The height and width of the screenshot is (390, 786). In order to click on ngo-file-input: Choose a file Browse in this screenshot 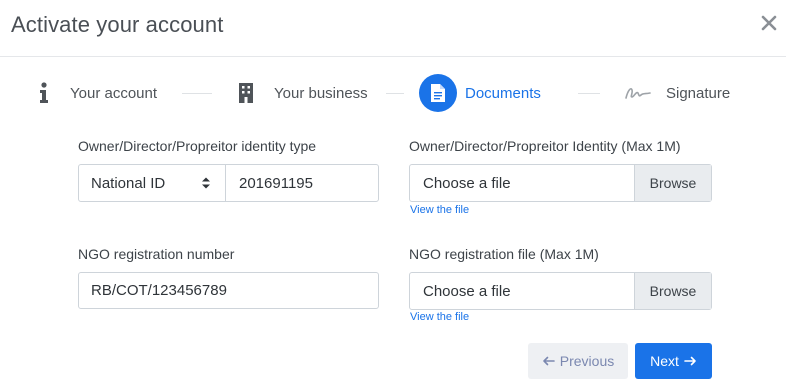, I will do `click(560, 291)`.